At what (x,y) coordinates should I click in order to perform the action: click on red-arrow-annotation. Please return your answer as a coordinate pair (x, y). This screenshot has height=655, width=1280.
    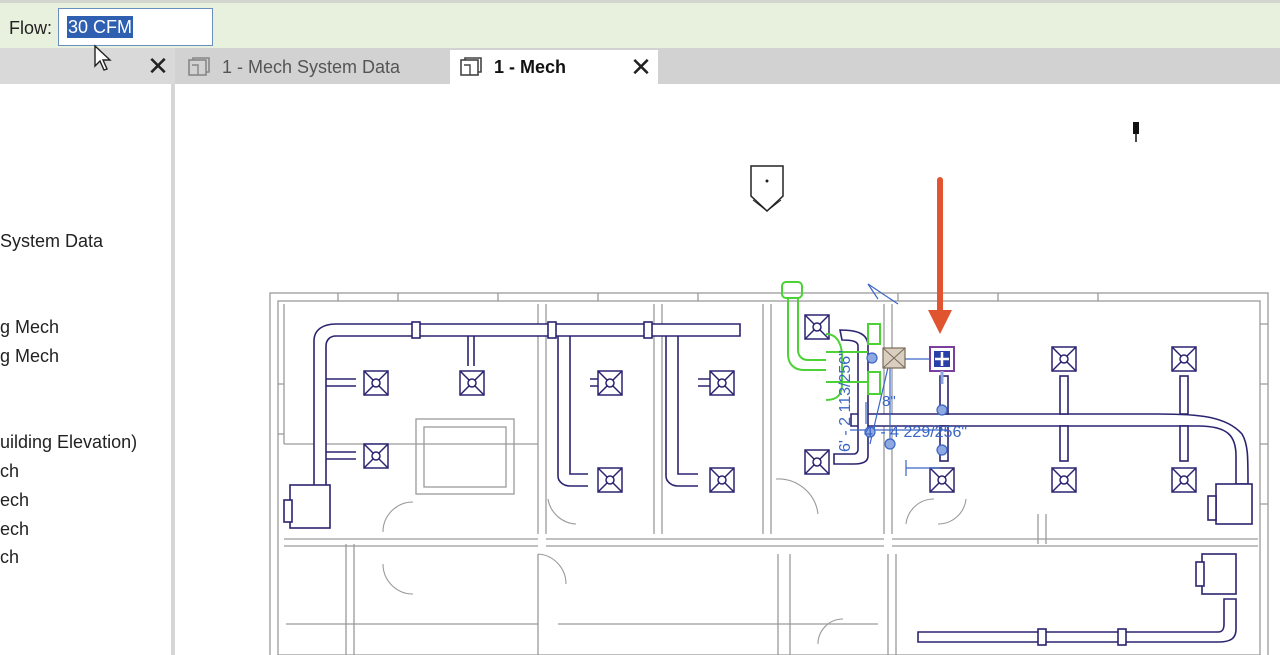
    Looking at the image, I should click on (940, 255).